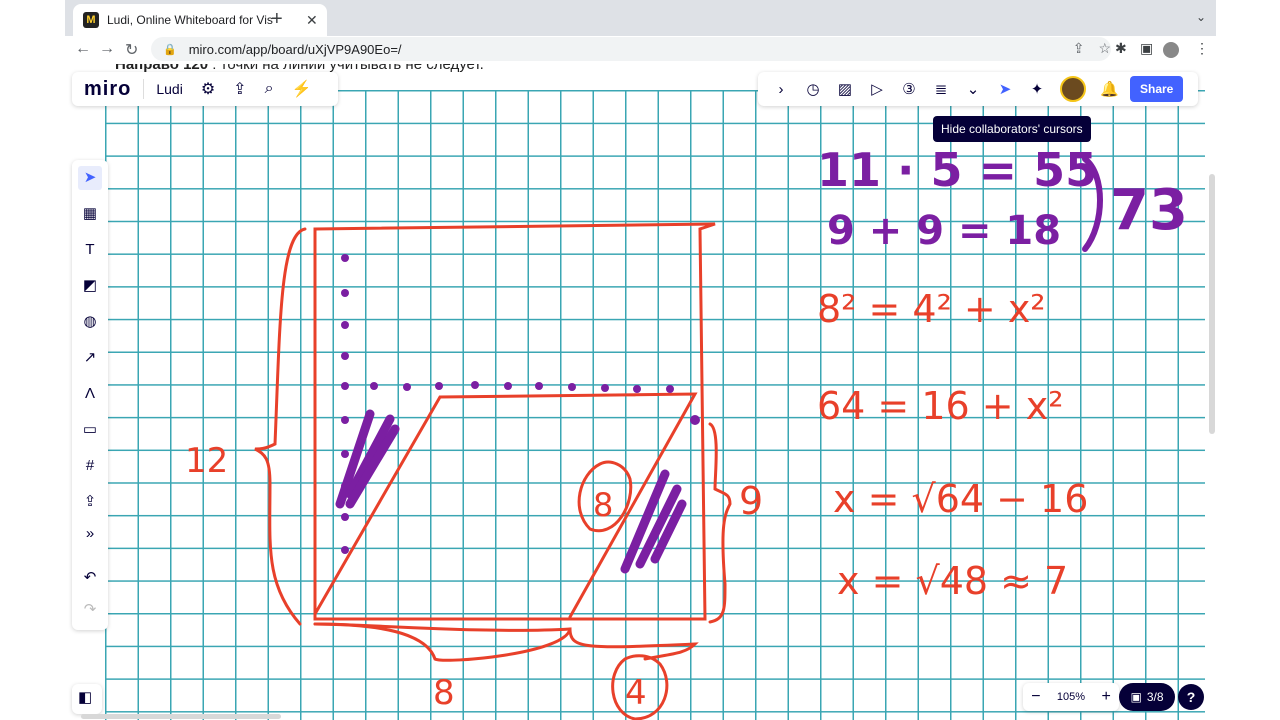 This screenshot has height=720, width=1280. What do you see at coordinates (1149, 210) in the screenshot?
I see `equation-sum: 73` at bounding box center [1149, 210].